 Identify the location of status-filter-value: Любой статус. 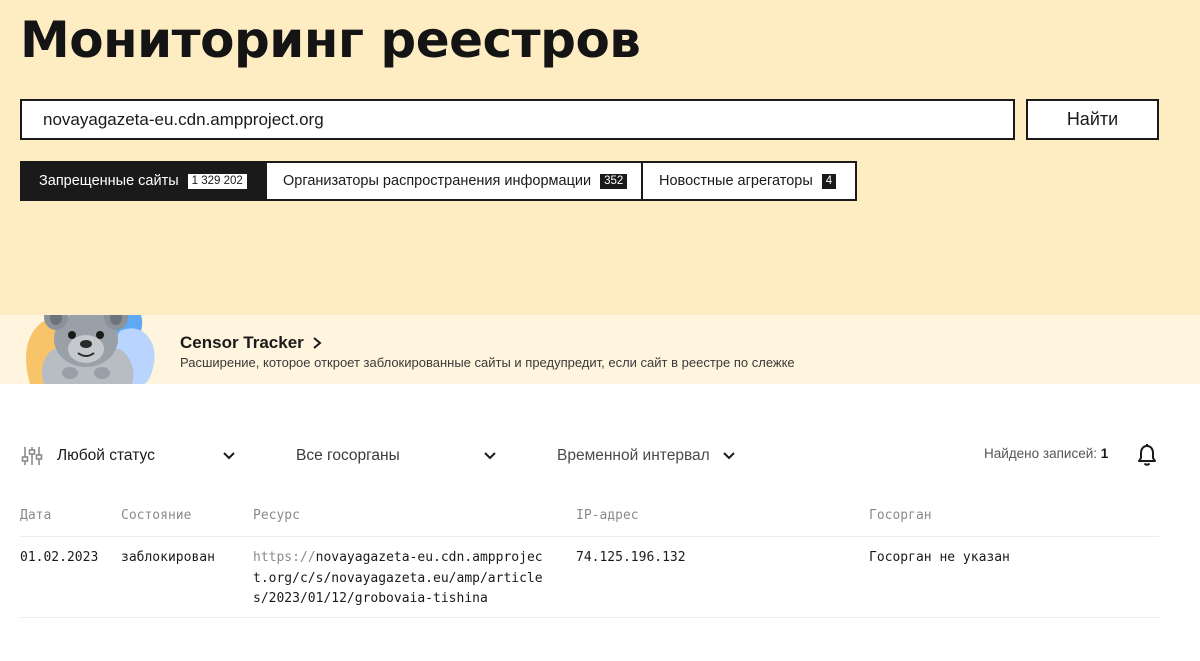
(106, 455).